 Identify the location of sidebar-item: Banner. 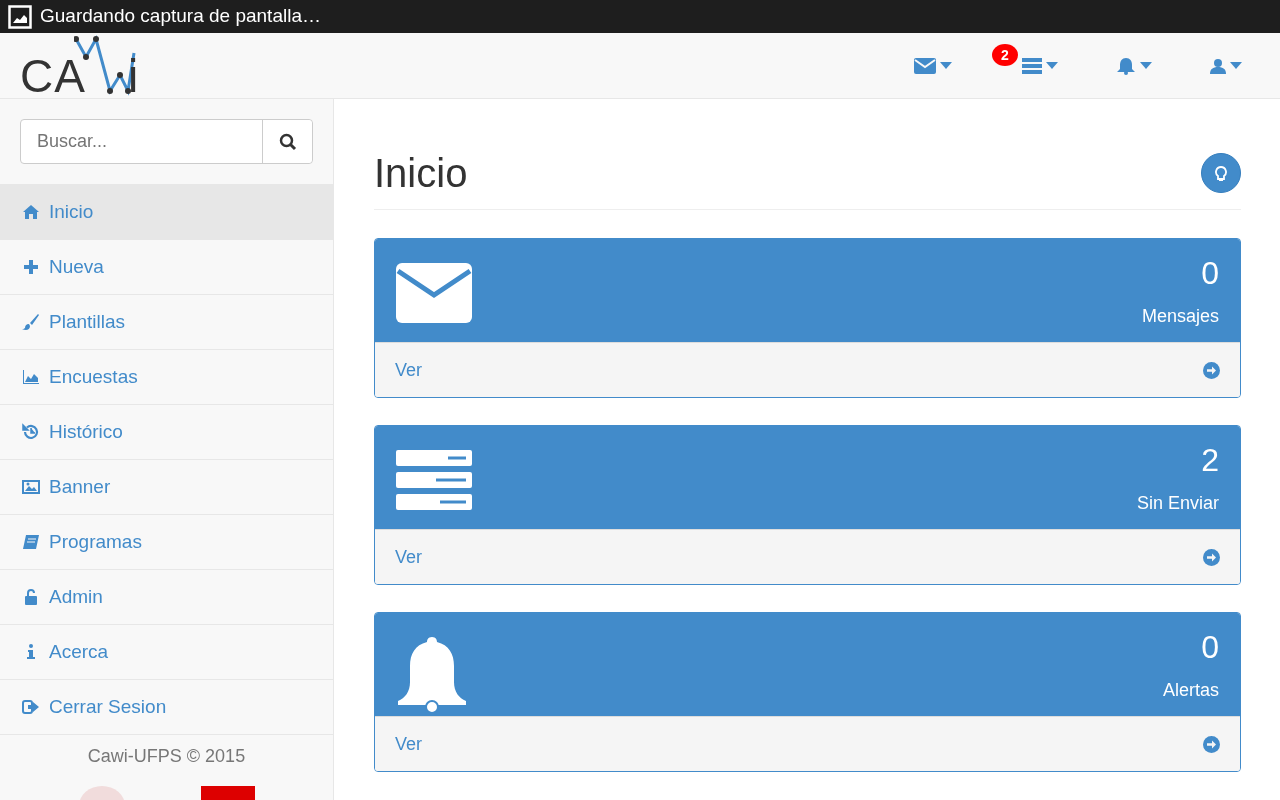
(166, 486).